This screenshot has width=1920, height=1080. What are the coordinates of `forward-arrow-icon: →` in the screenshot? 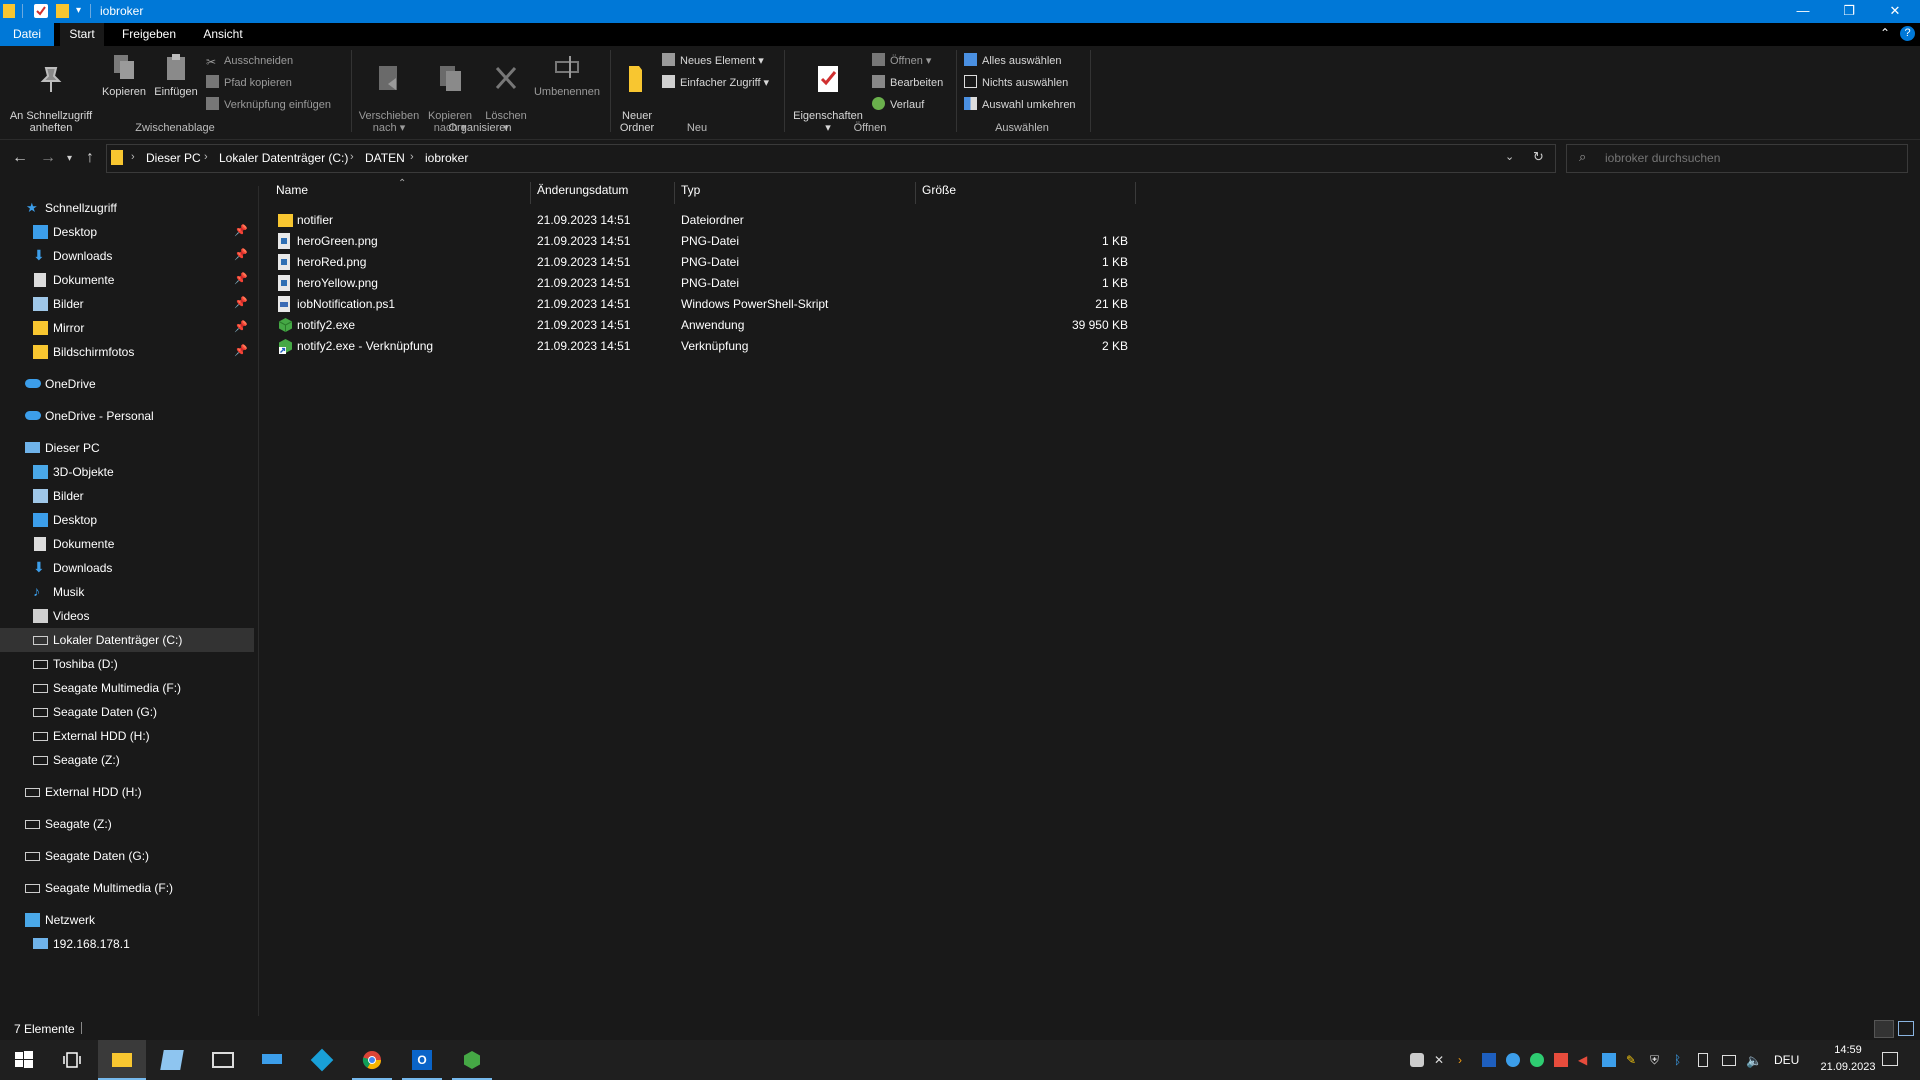 It's located at (48, 158).